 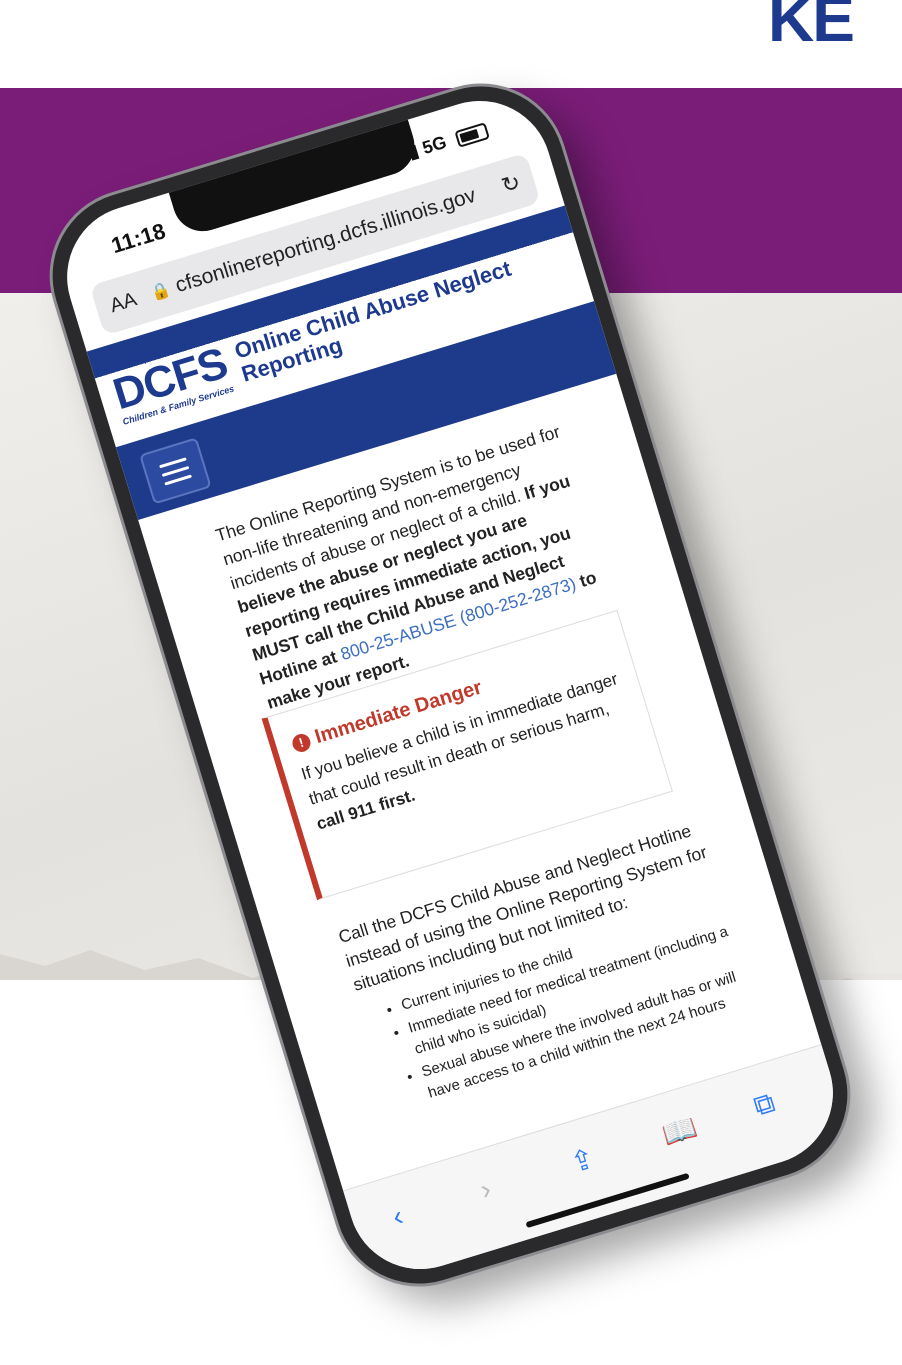 I want to click on forward-icon: ›, so click(x=486, y=1189).